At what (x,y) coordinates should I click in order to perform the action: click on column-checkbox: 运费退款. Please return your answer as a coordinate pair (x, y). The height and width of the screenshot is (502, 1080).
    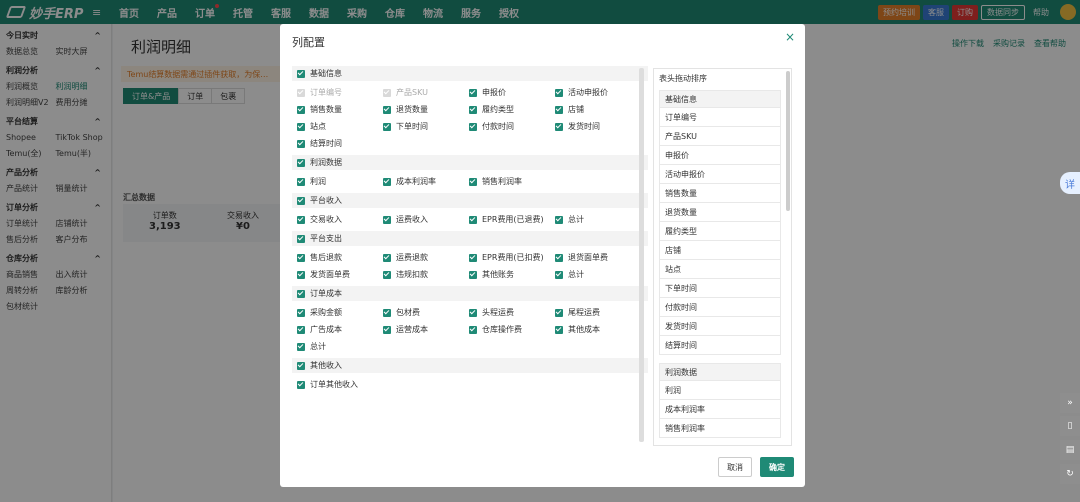
    Looking at the image, I should click on (426, 257).